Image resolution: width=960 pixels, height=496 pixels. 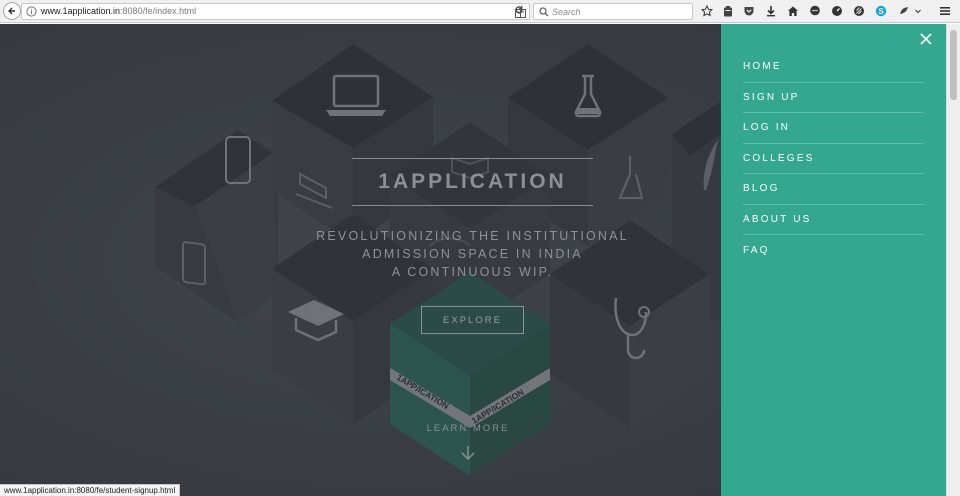 What do you see at coordinates (945, 11) in the screenshot?
I see `menu-icon` at bounding box center [945, 11].